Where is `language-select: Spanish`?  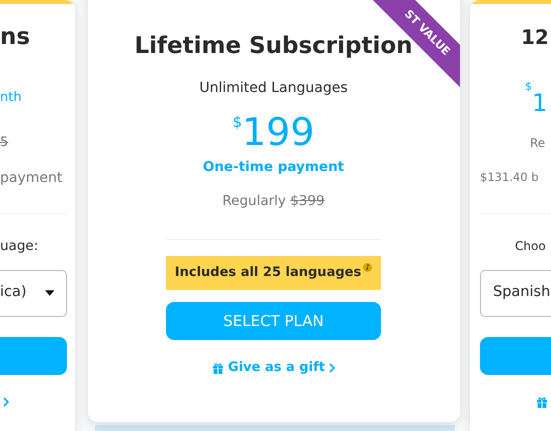
language-select: Spanish is located at coordinates (515, 293).